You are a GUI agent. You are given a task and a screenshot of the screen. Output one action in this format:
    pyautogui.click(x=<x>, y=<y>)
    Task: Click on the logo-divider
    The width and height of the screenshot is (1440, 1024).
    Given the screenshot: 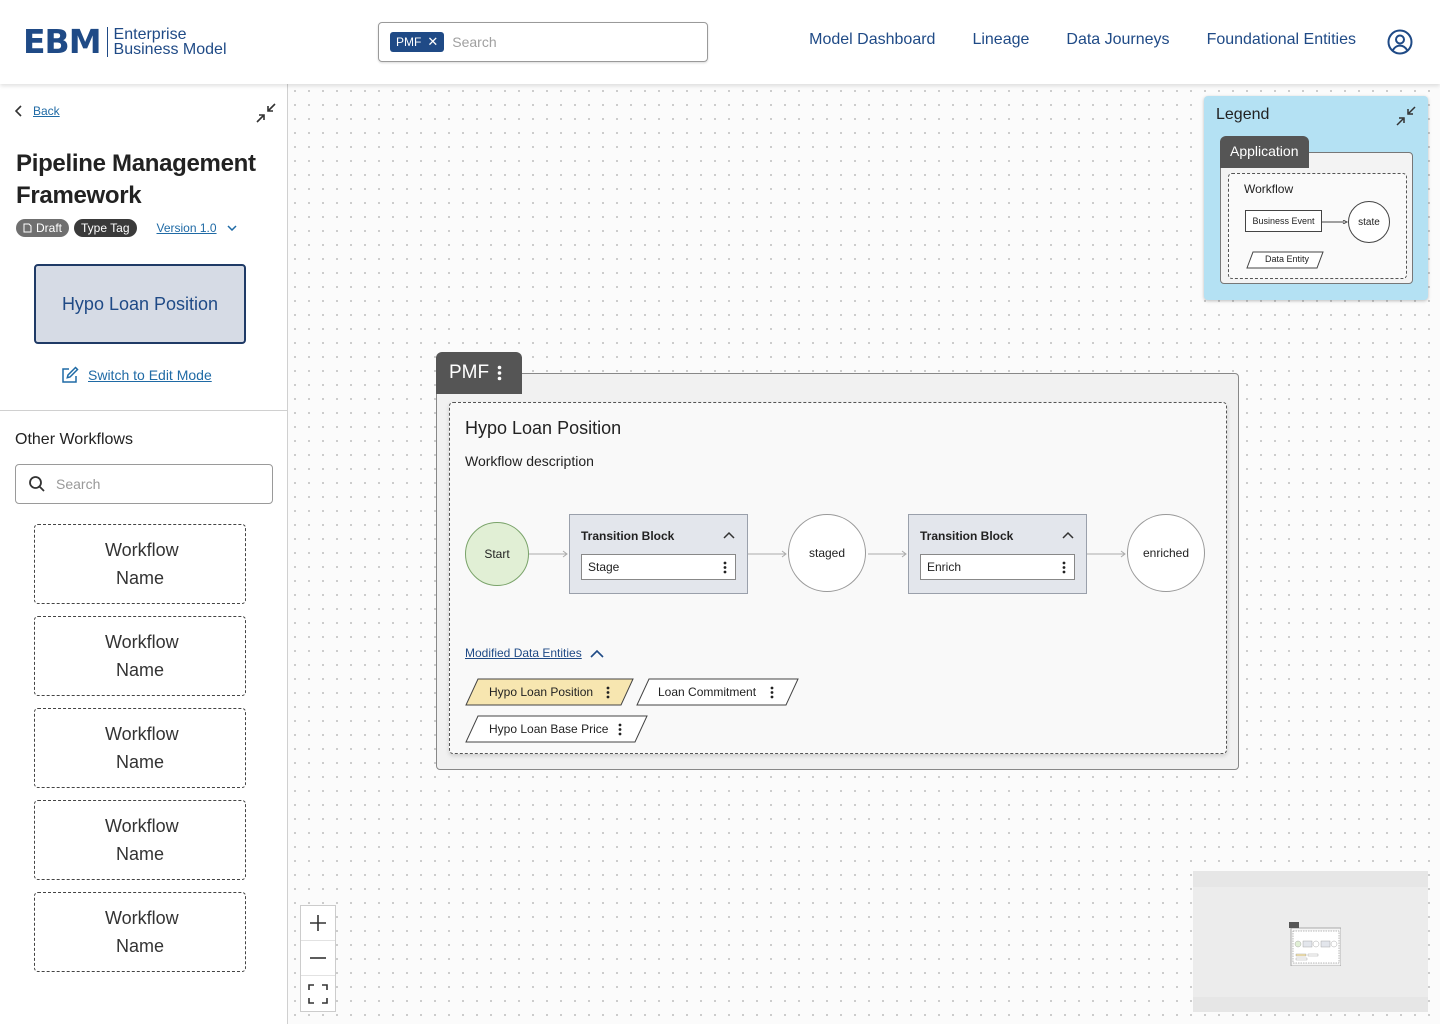 What is the action you would take?
    pyautogui.click(x=107, y=42)
    